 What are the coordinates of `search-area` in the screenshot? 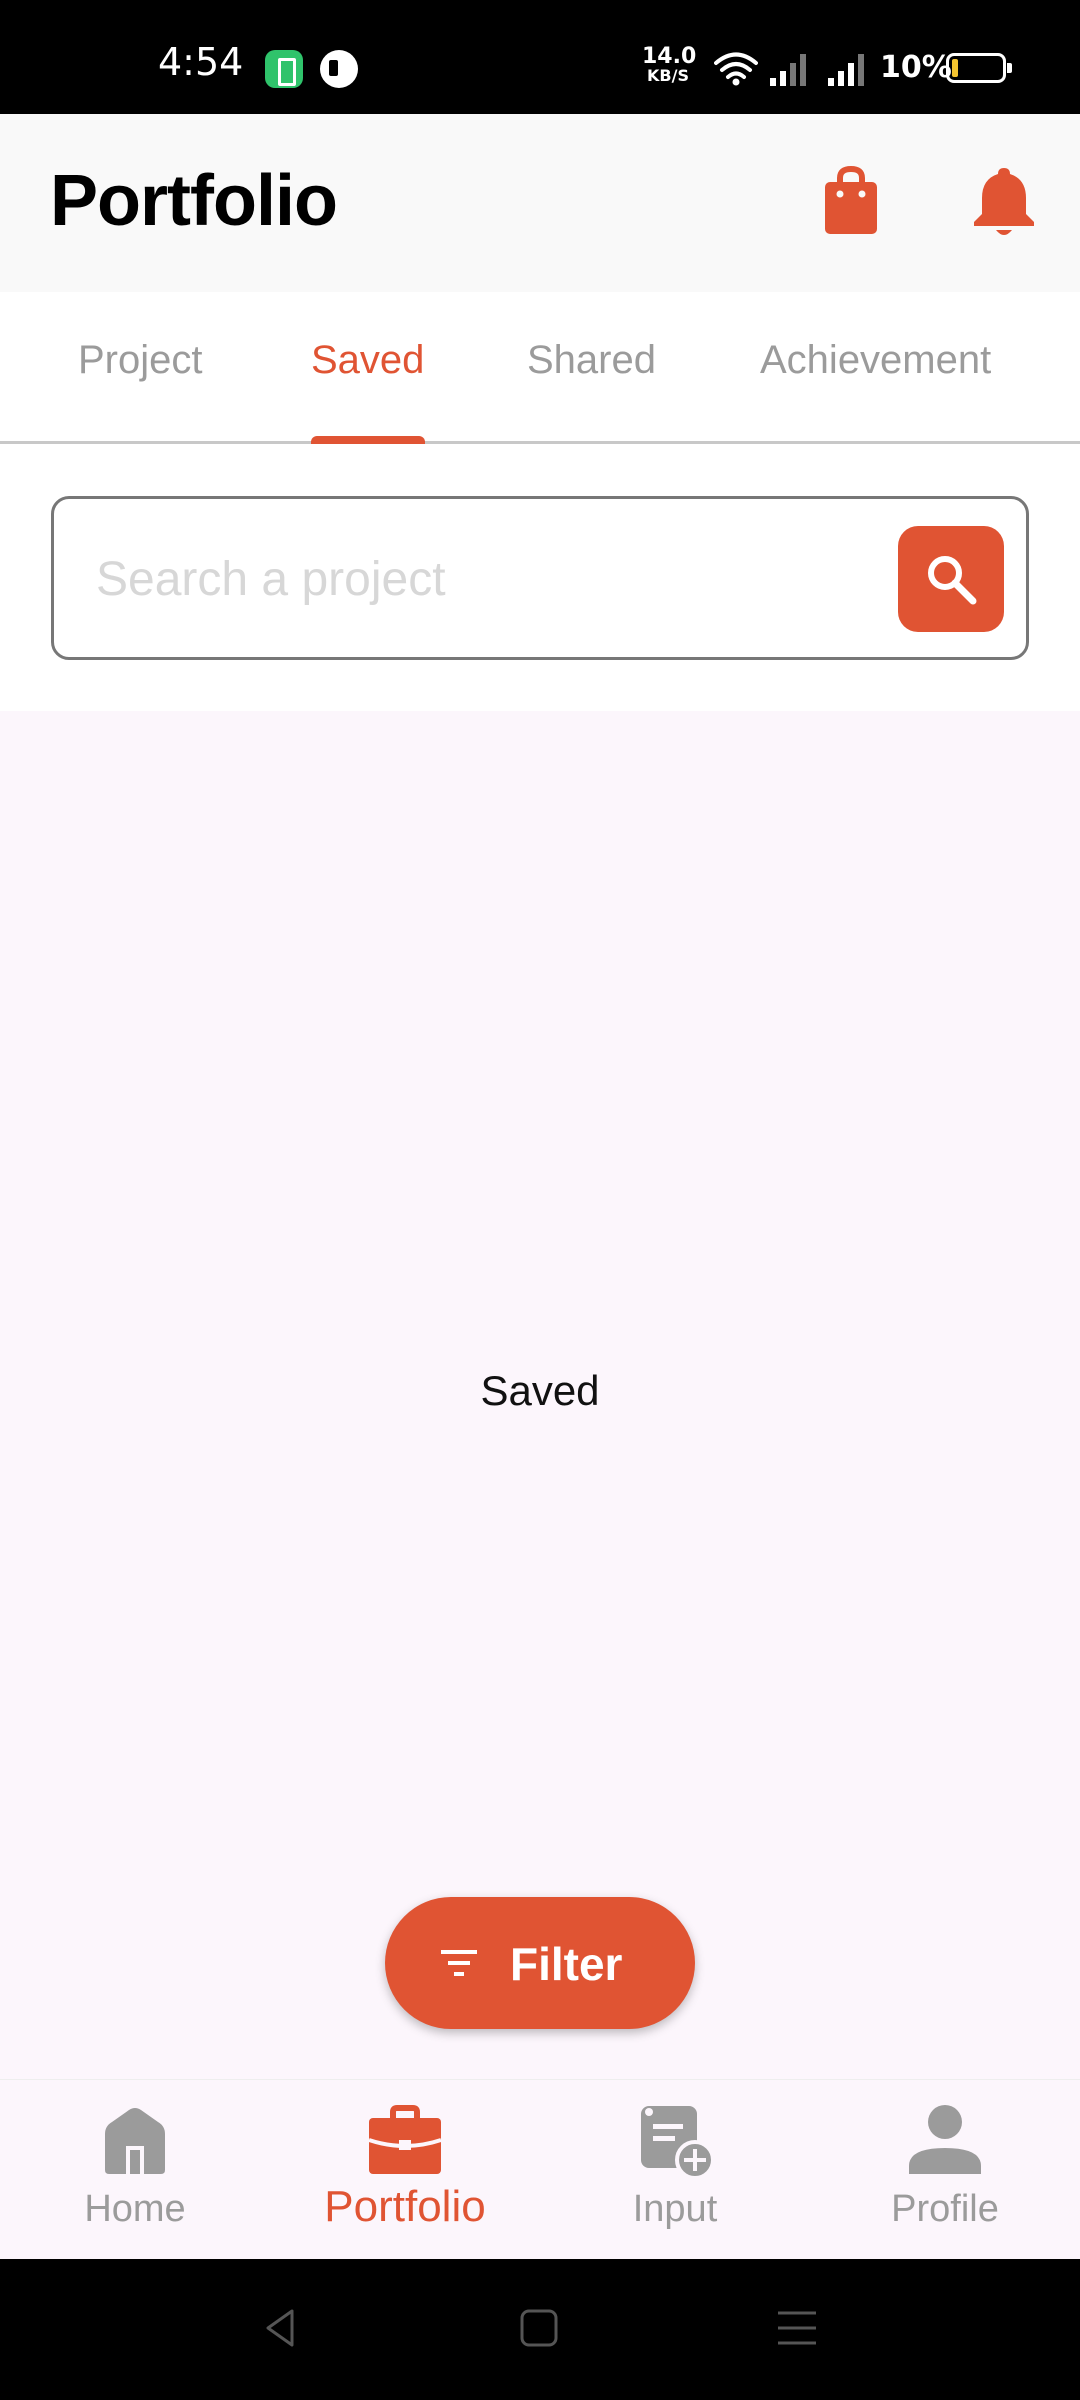 It's located at (540, 577).